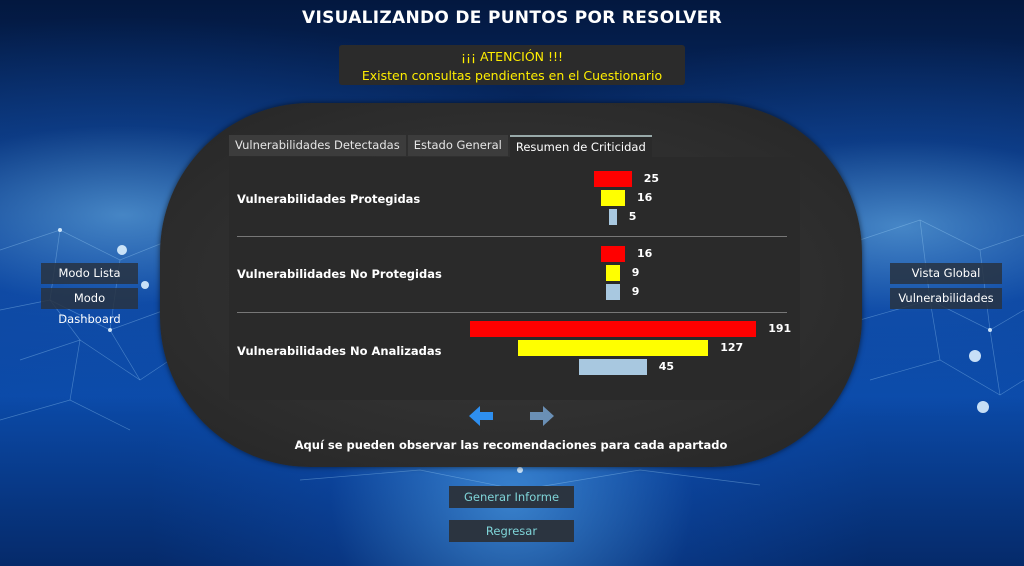 The width and height of the screenshot is (1024, 566). Describe the element at coordinates (329, 199) in the screenshot. I see `category-label: Vulnerabilidades Protegidas` at that location.